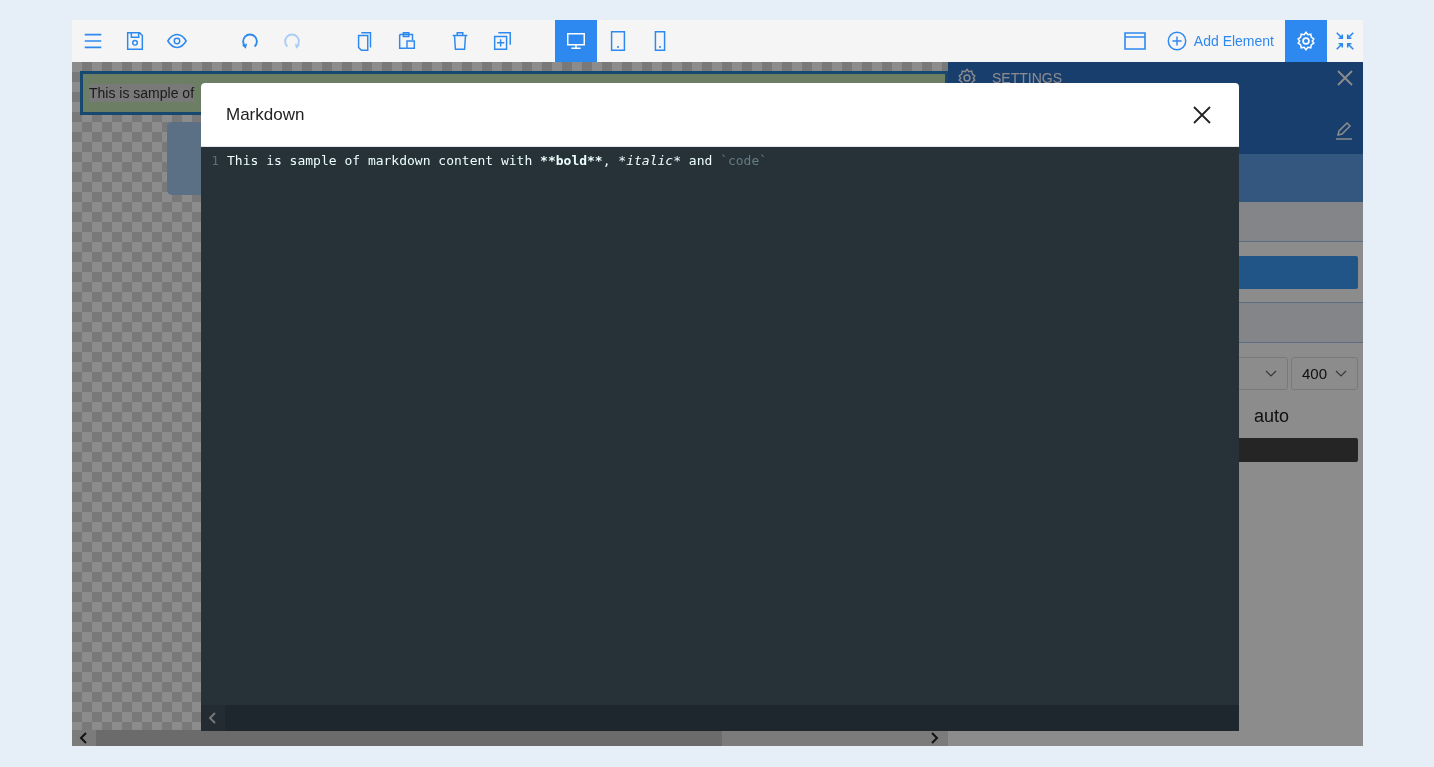  I want to click on duplicate-icon, so click(502, 41).